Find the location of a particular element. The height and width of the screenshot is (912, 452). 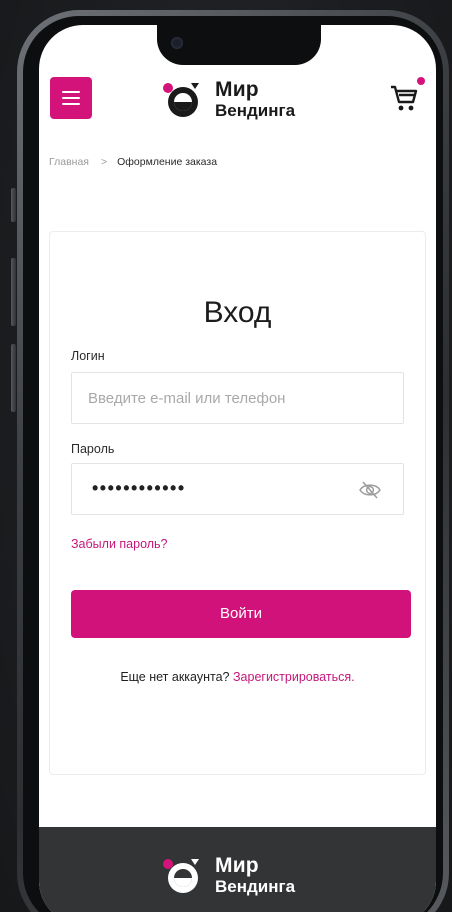

side-button is located at coordinates (13, 205).